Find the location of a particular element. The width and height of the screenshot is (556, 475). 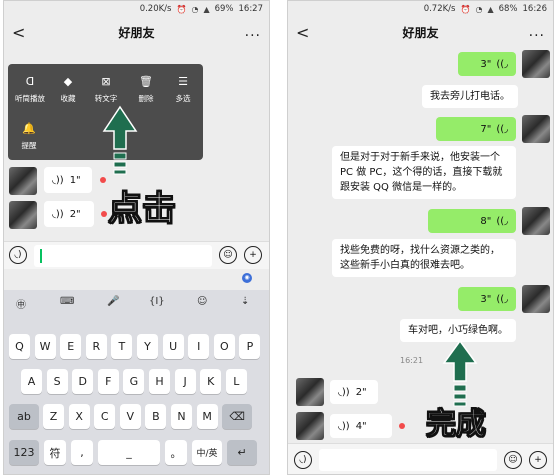

key-s: S is located at coordinates (57, 381).